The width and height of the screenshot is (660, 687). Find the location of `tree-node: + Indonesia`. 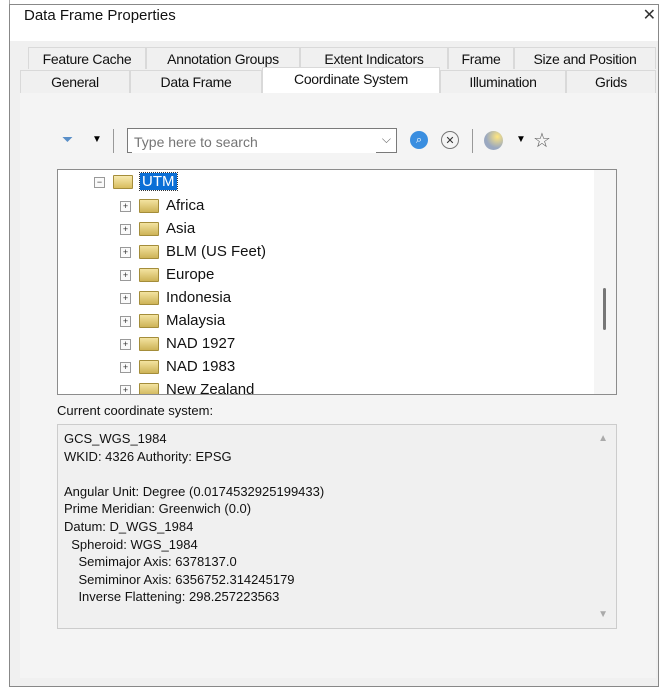

tree-node: + Indonesia is located at coordinates (175, 298).